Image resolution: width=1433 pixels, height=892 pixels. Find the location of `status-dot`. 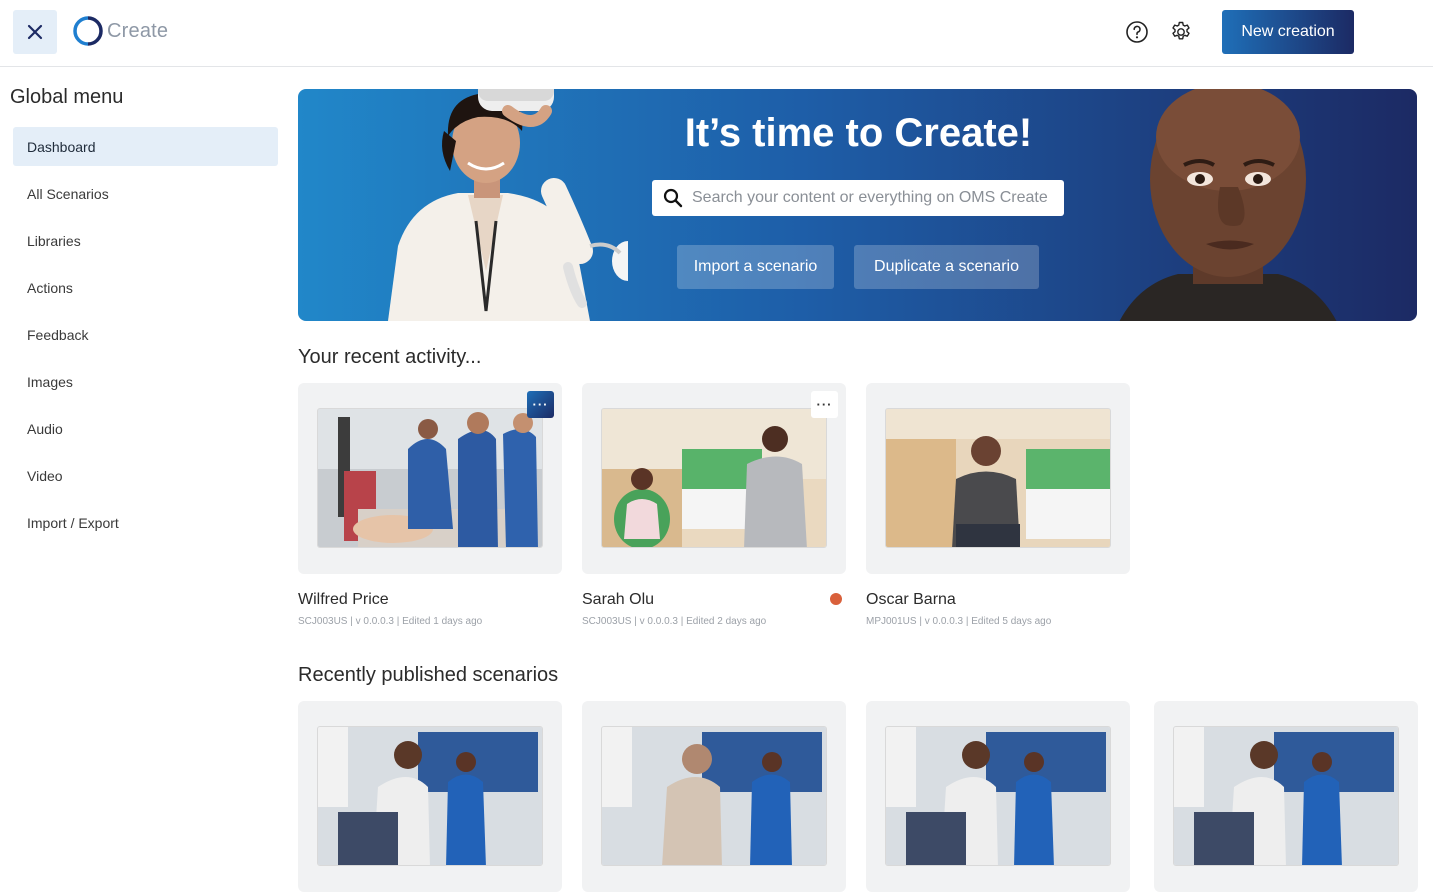

status-dot is located at coordinates (836, 599).